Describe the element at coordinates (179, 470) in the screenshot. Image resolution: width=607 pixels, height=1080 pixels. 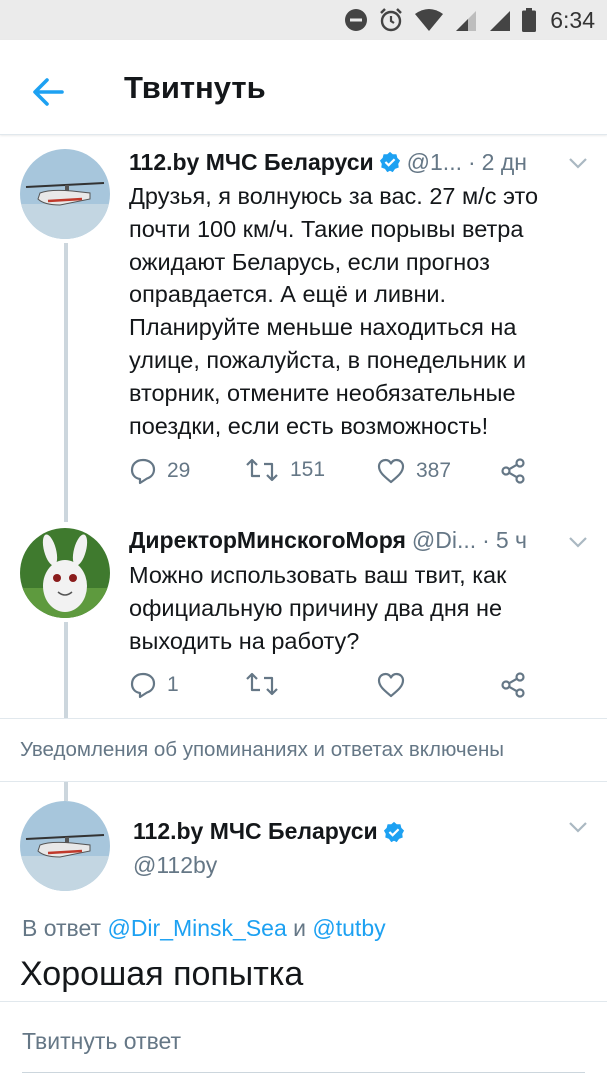
I see `reply-count: 29` at that location.